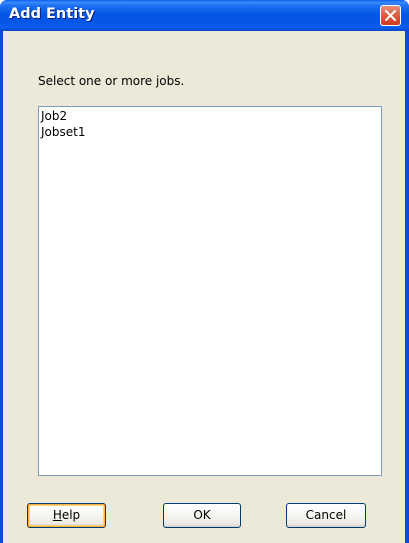 This screenshot has width=409, height=543. I want to click on help-label: elp, so click(71, 515).